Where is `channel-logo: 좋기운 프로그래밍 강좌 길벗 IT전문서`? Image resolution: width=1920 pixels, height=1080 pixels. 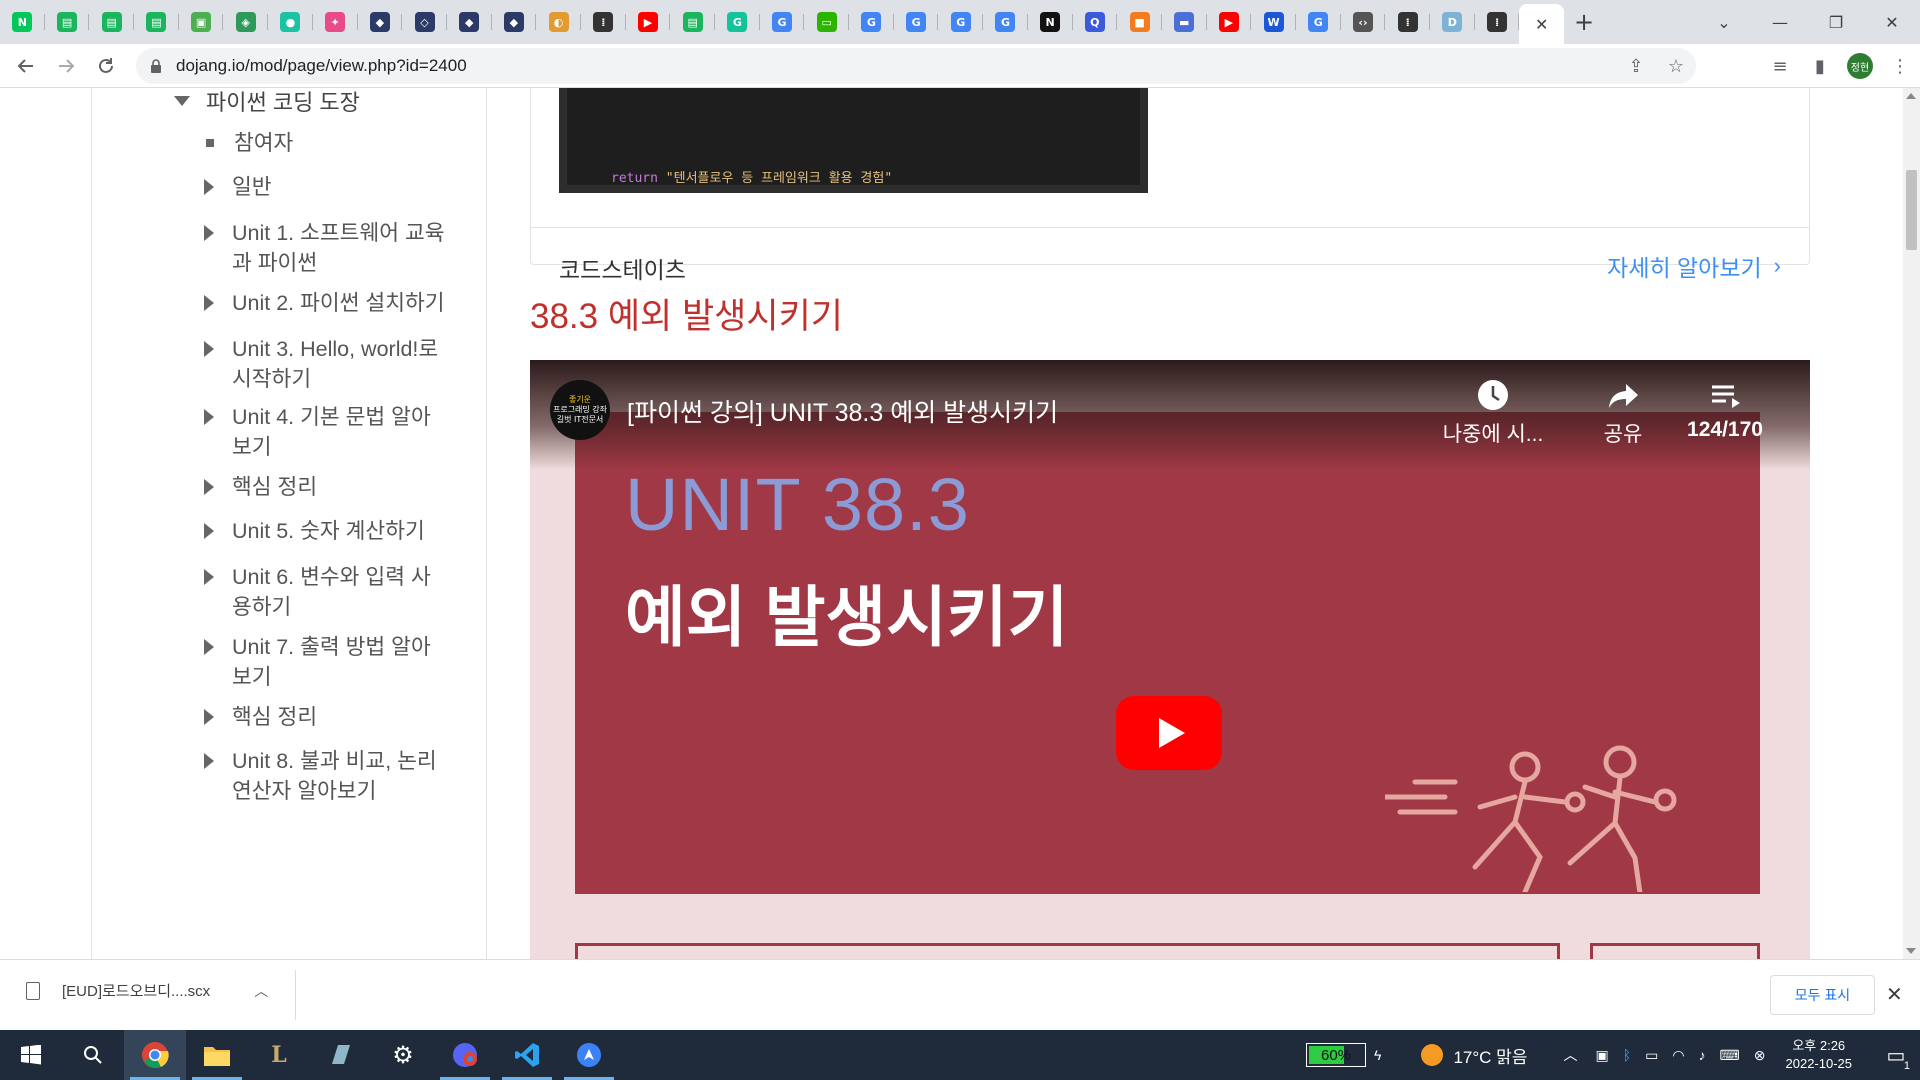
channel-logo: 좋기운 프로그래밍 강좌 길벗 IT전문서 is located at coordinates (580, 410).